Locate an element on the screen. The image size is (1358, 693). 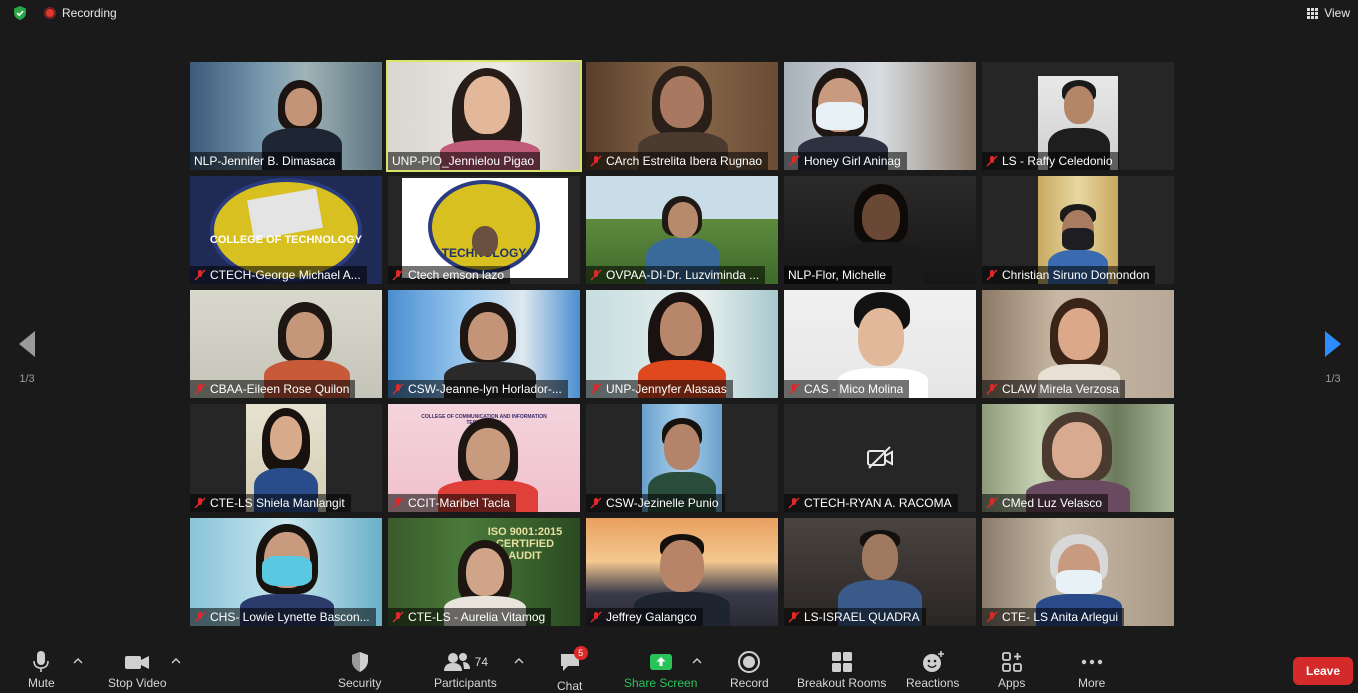
participant-tile: Honey Girl Aninag is located at coordinates (880, 116).